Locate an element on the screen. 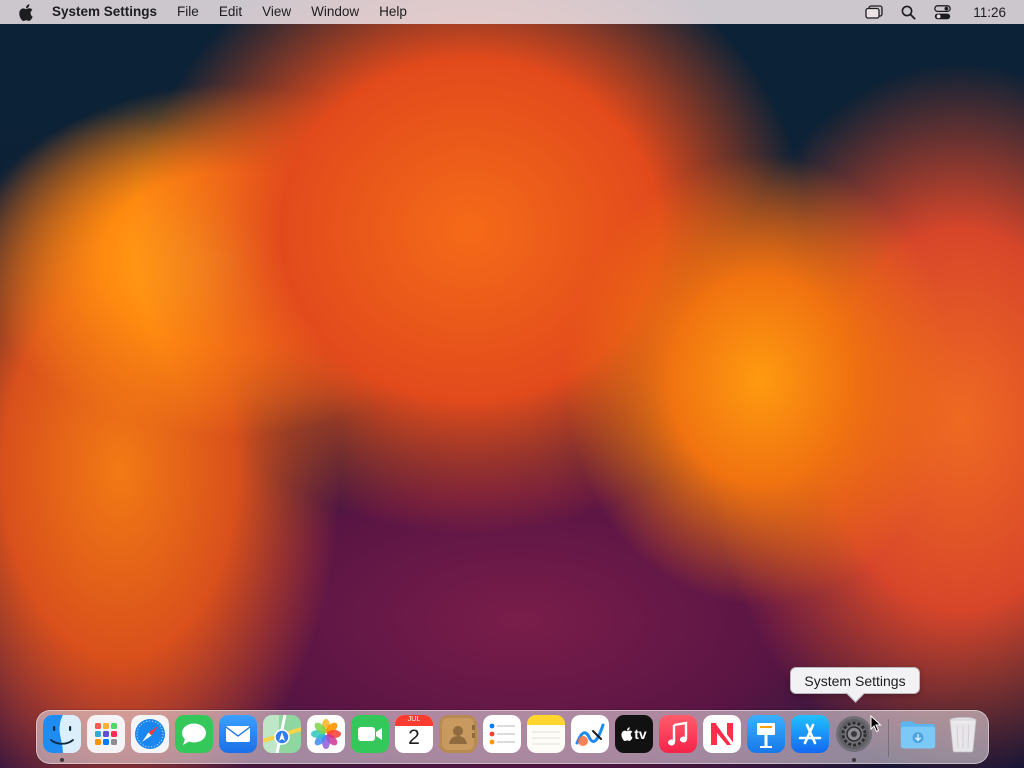 The image size is (1024, 768). finder-icon is located at coordinates (62, 734).